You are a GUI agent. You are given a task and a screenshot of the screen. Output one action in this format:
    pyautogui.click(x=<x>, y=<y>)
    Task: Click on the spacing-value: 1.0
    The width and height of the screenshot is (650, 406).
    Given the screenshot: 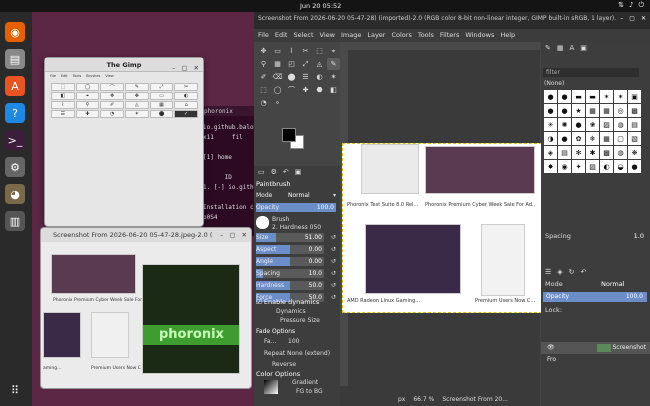 What is the action you would take?
    pyautogui.click(x=639, y=236)
    